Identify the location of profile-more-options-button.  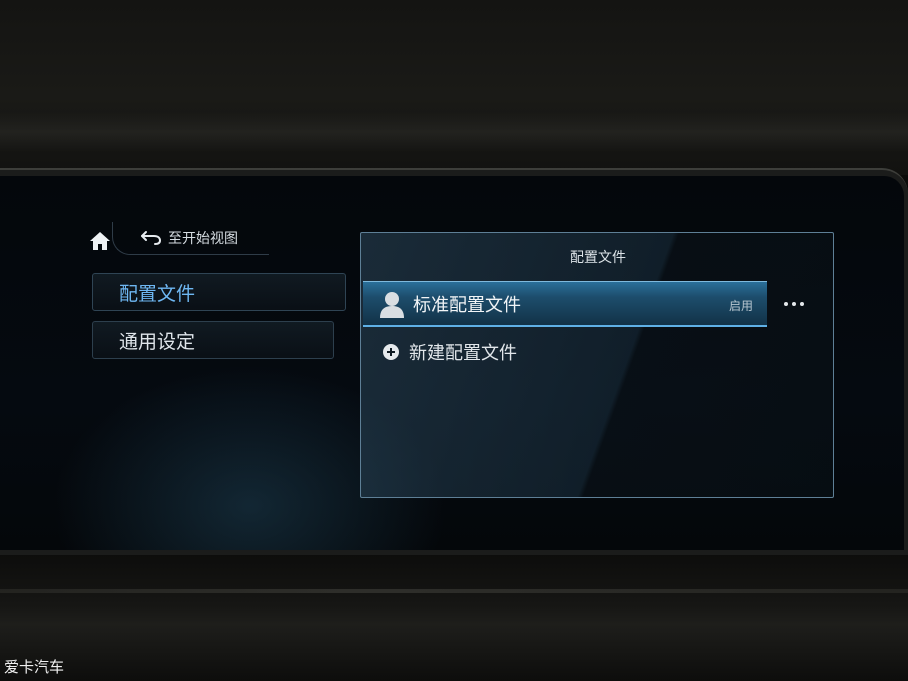
(794, 304).